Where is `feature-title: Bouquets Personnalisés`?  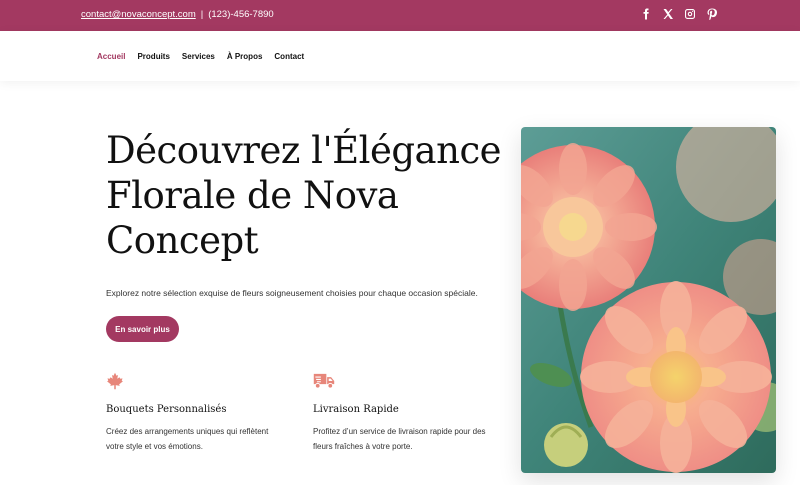
feature-title: Bouquets Personnalisés is located at coordinates (166, 409).